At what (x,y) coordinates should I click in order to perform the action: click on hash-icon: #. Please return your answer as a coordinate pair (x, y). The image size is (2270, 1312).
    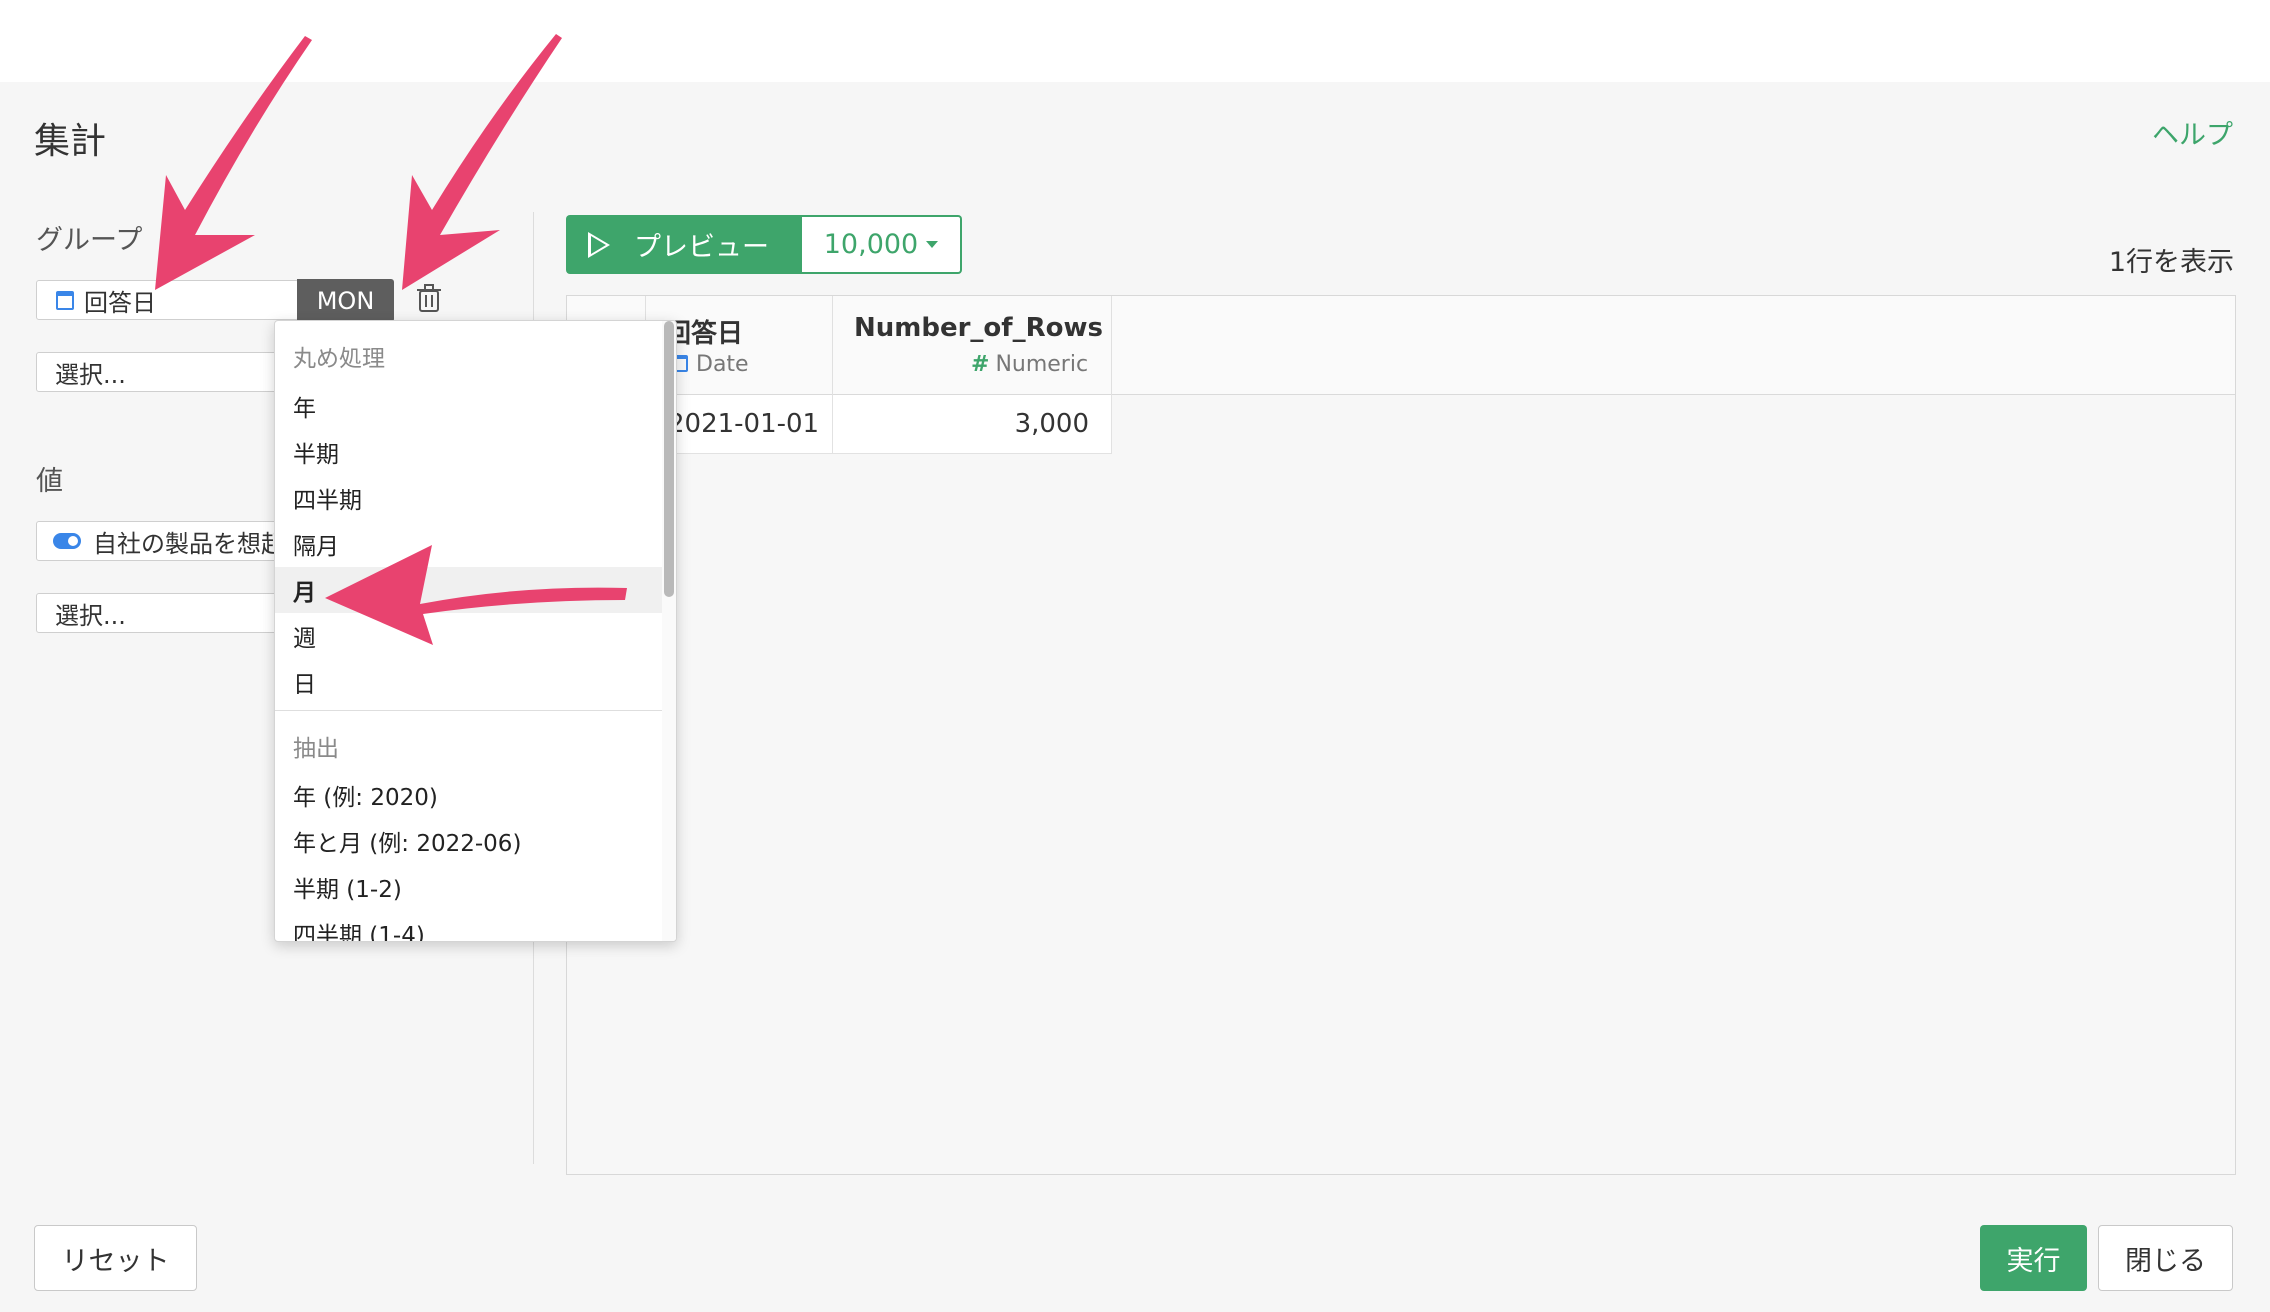
    Looking at the image, I should click on (980, 364).